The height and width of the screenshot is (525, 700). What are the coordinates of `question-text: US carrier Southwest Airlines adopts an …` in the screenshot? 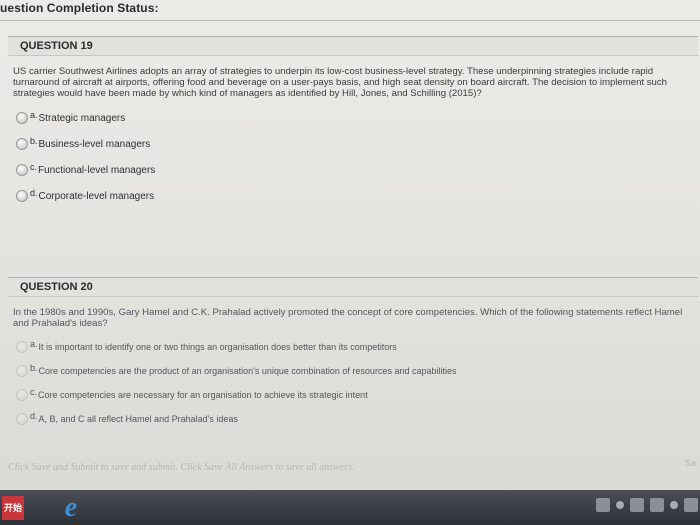 It's located at (340, 82).